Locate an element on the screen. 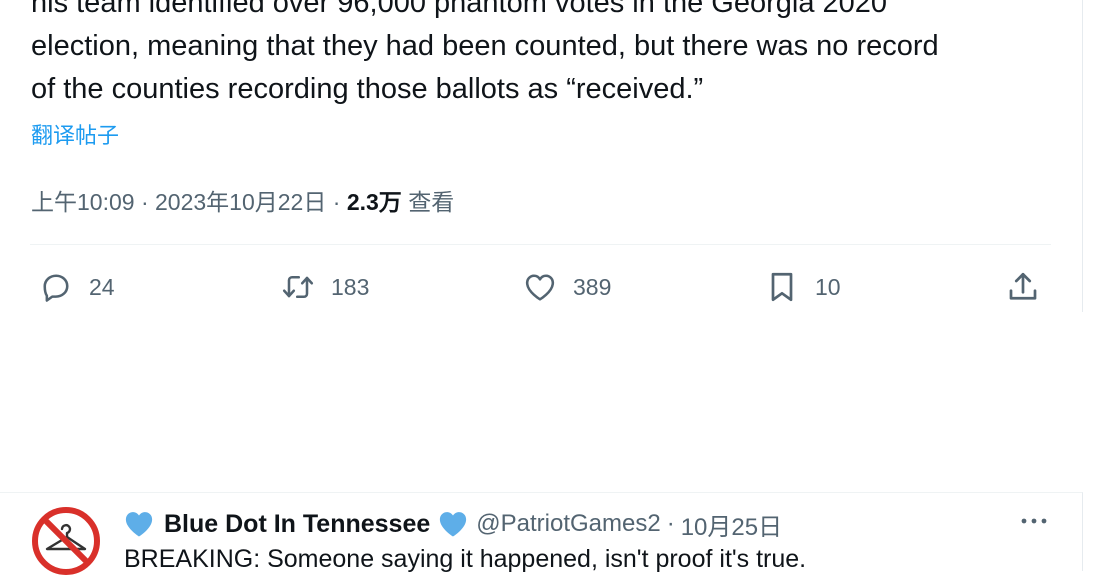 This screenshot has width=1098, height=577. views-count: 2.3万 is located at coordinates (374, 202).